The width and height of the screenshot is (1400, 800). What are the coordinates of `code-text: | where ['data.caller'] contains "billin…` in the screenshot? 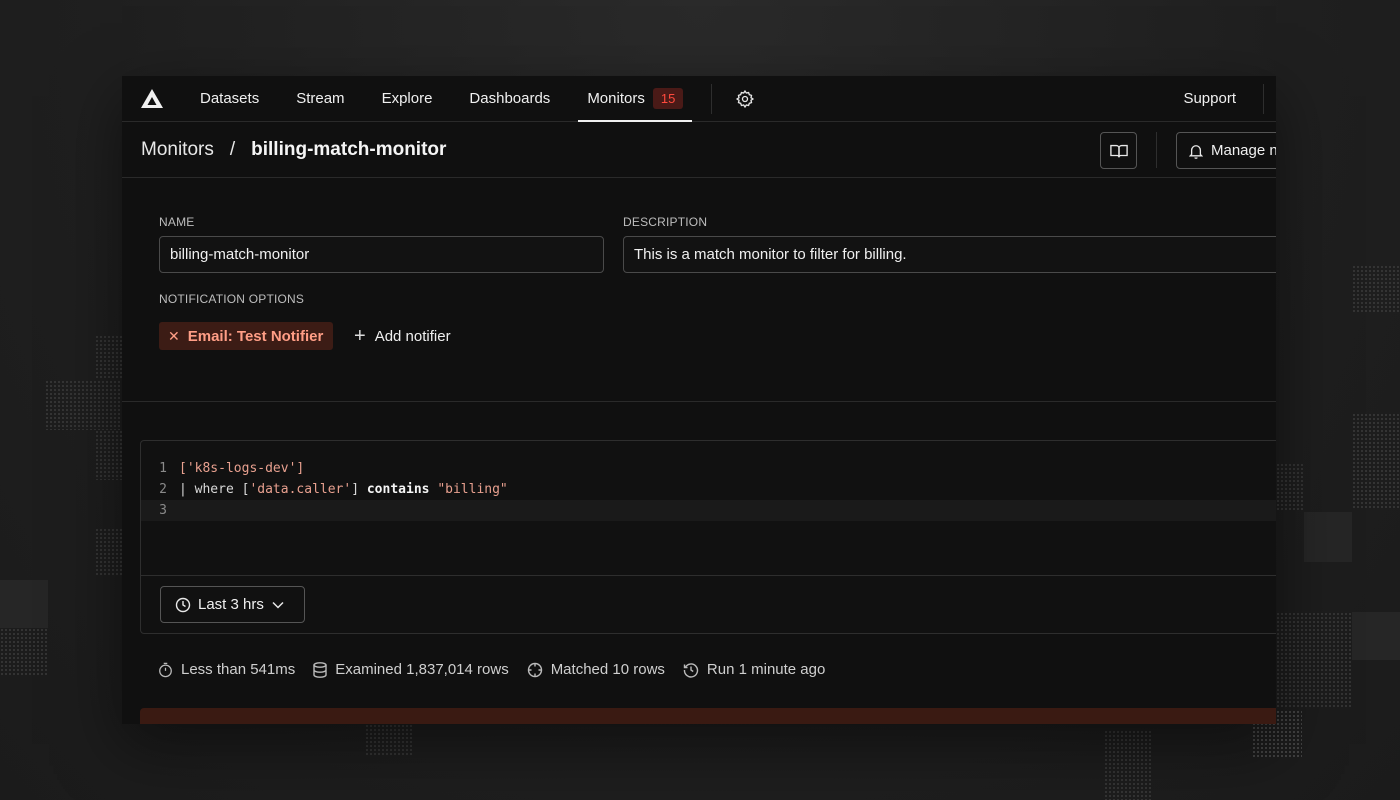 It's located at (343, 489).